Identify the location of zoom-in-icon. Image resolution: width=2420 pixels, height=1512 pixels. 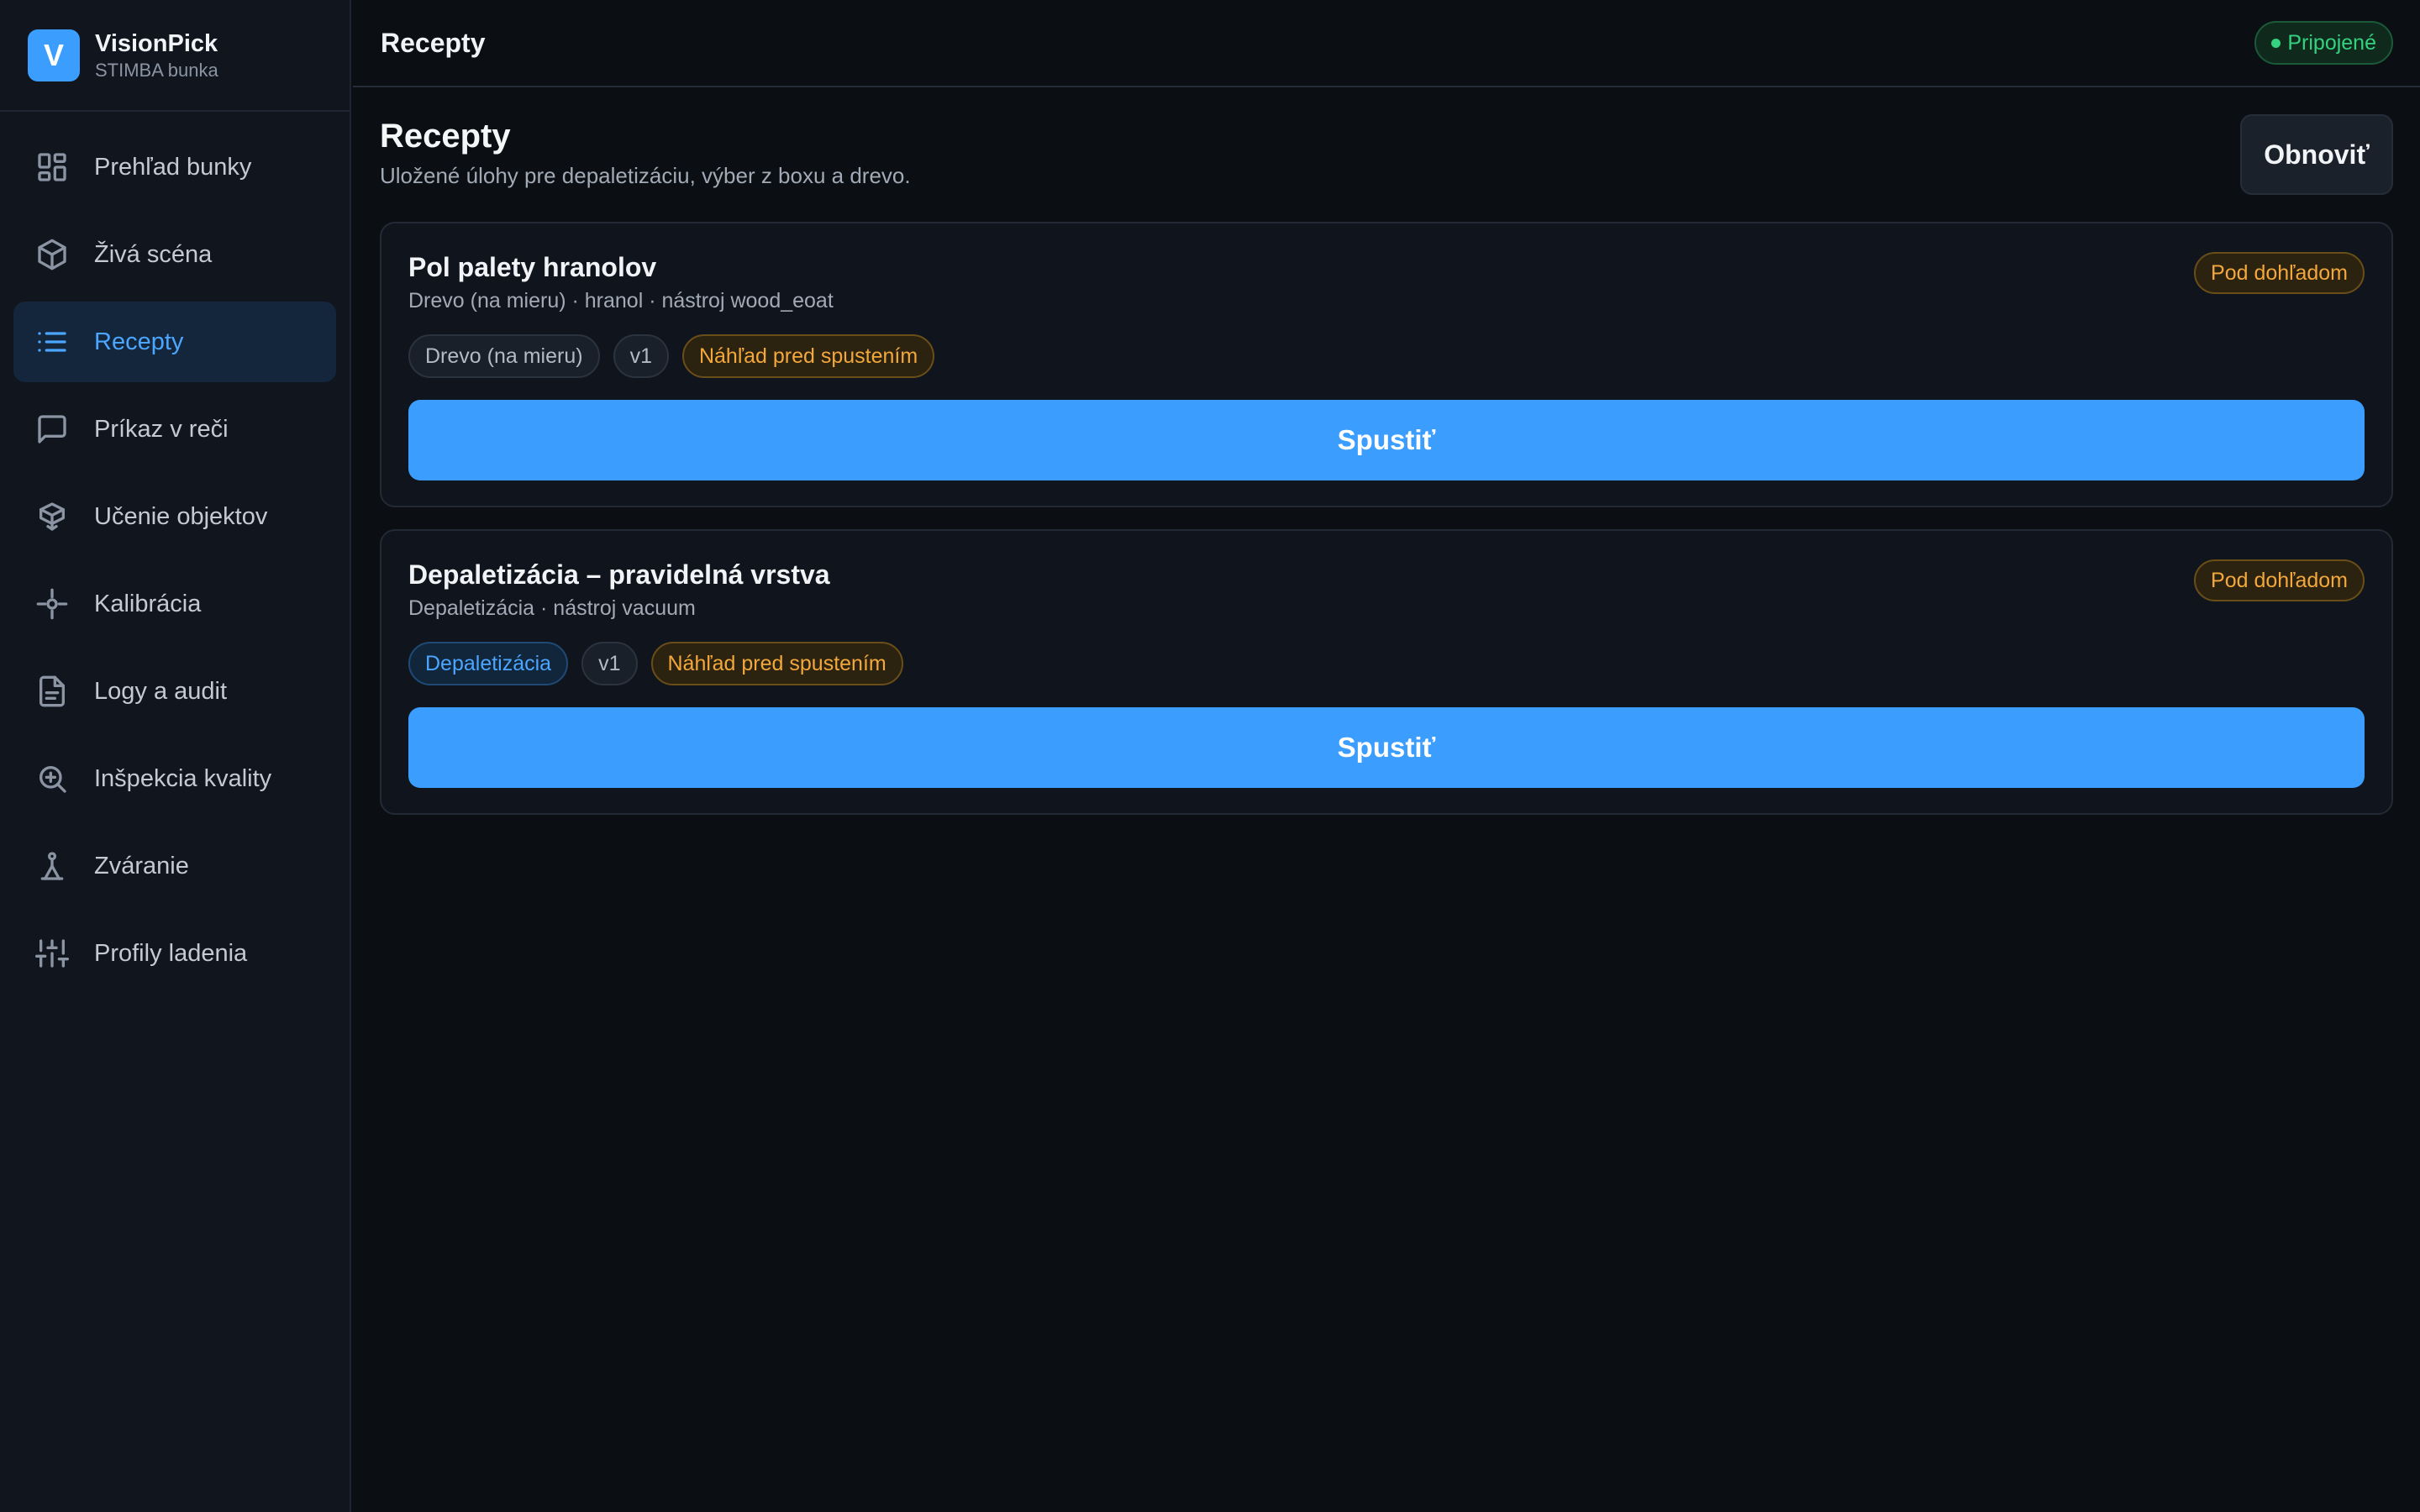
(52, 778).